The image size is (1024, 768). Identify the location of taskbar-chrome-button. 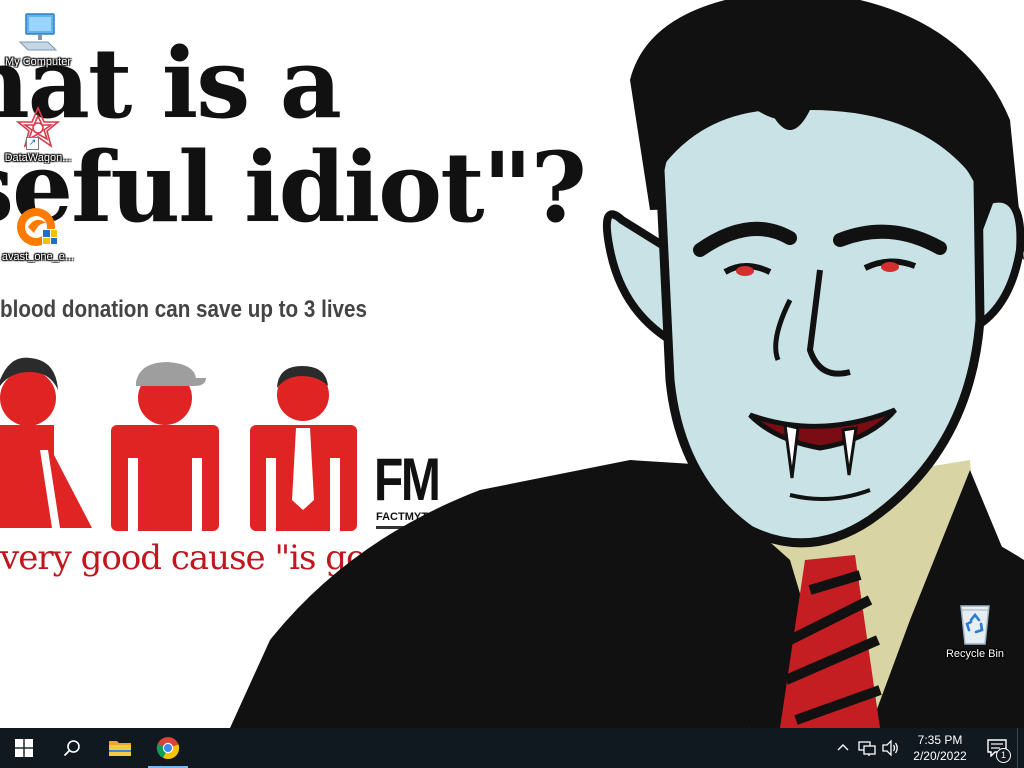
(168, 748).